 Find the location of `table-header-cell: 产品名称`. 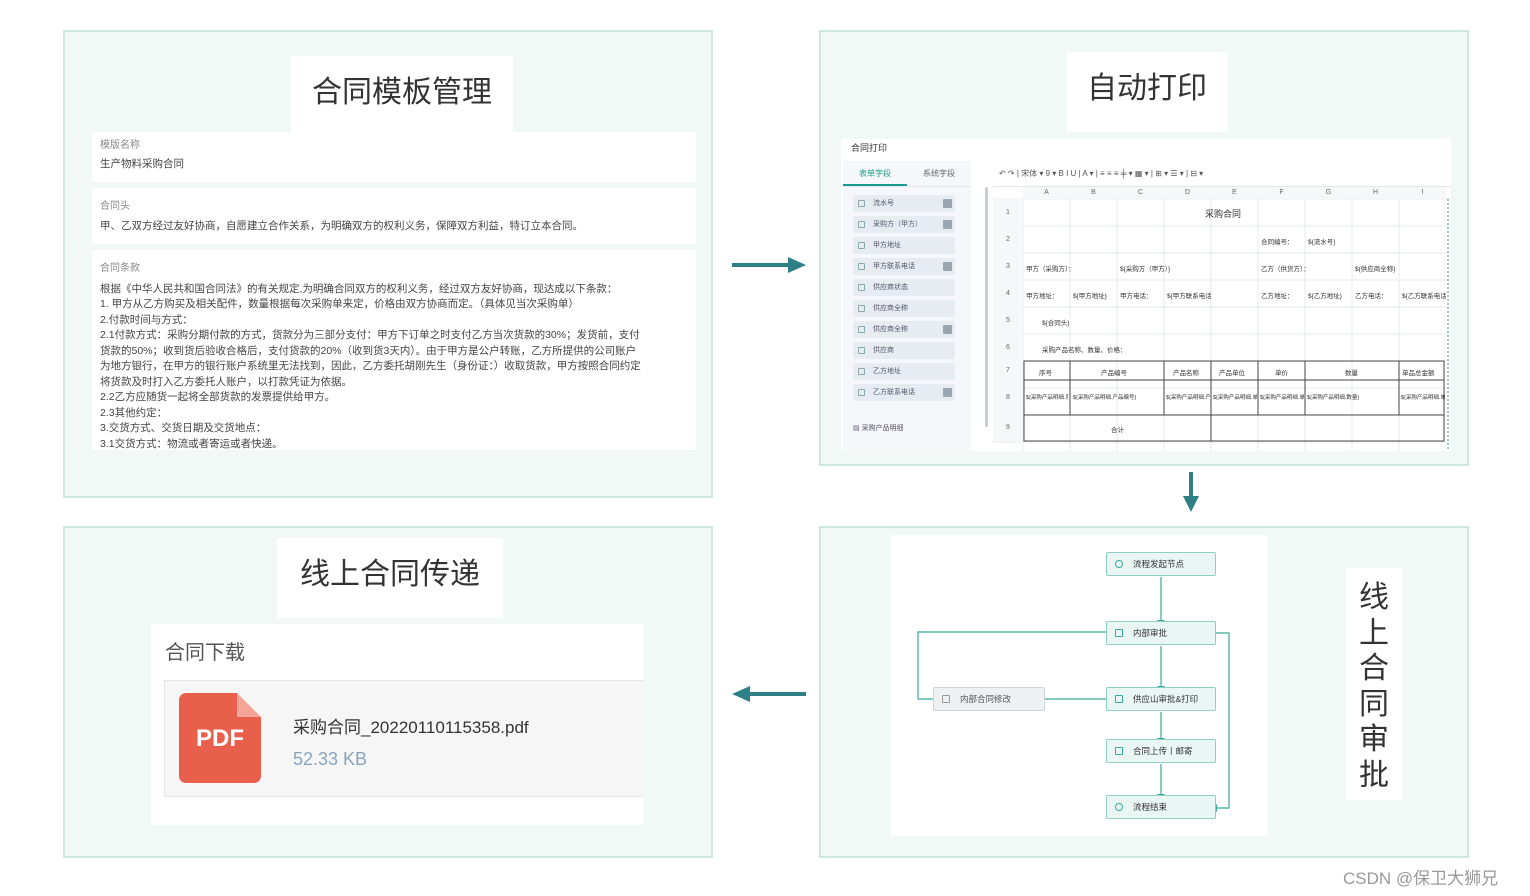

table-header-cell: 产品名称 is located at coordinates (1186, 373).